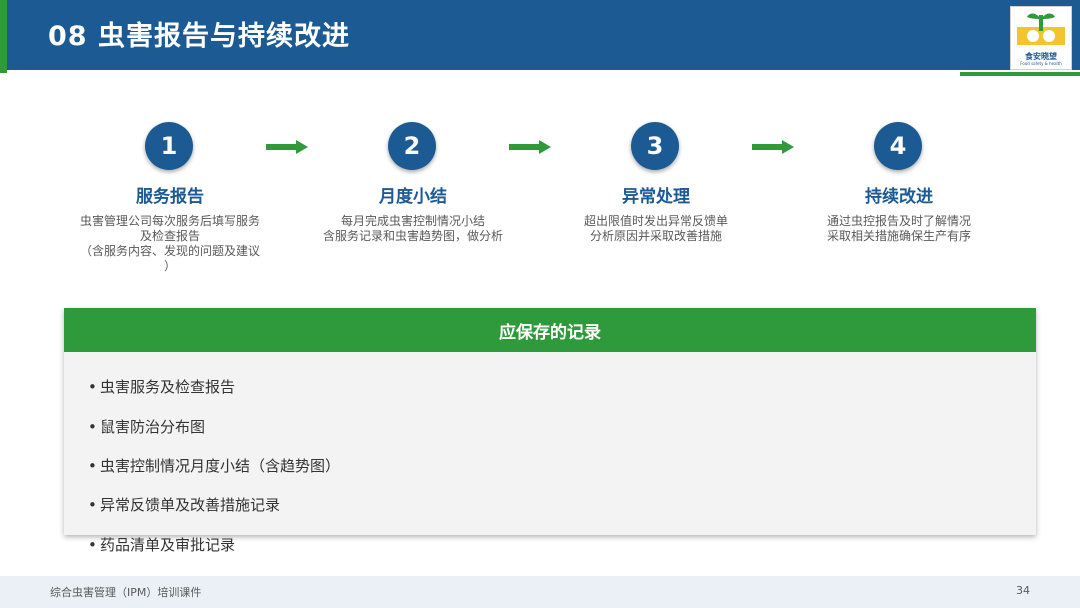  I want to click on list-item: • 鼠害防治分布图, so click(146, 426).